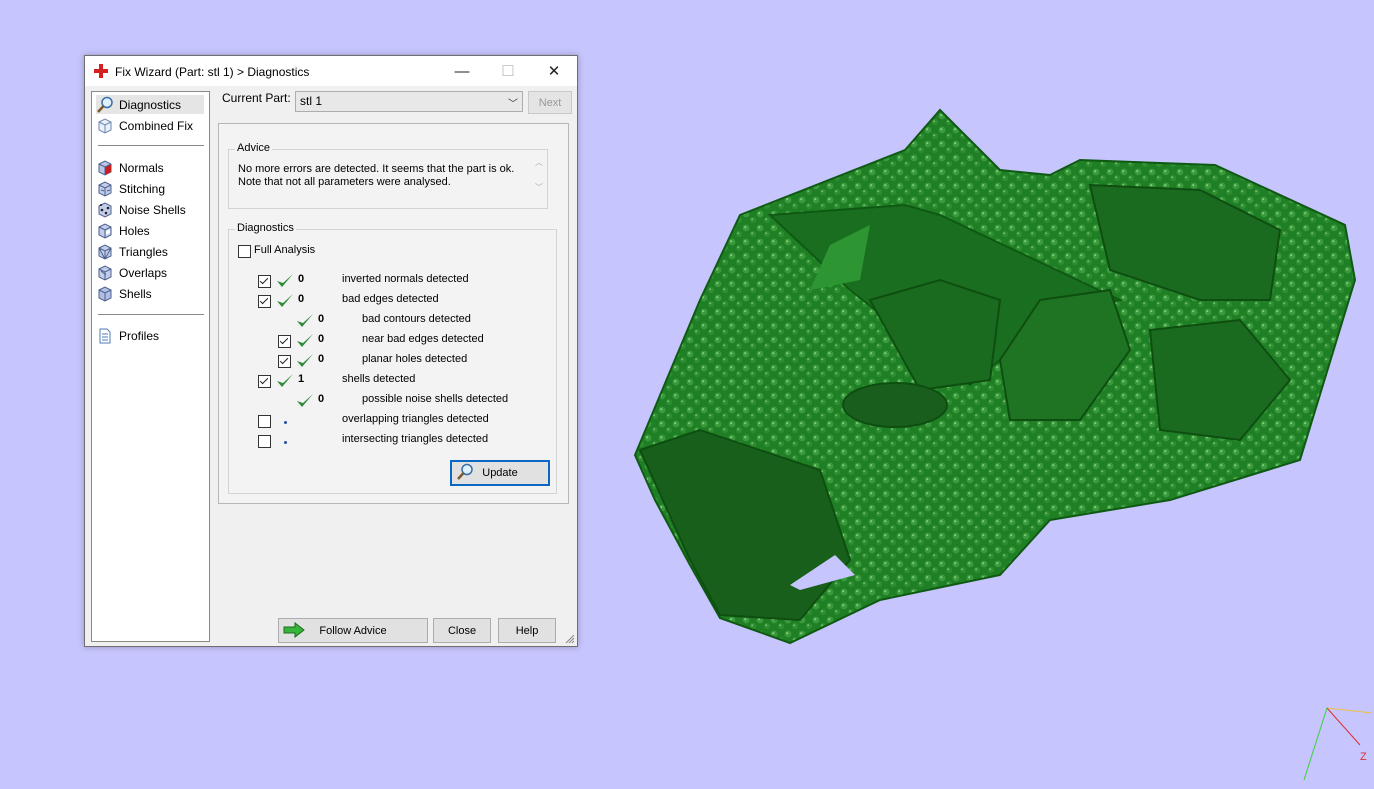  I want to click on row-label: near bad edges detected, so click(423, 339).